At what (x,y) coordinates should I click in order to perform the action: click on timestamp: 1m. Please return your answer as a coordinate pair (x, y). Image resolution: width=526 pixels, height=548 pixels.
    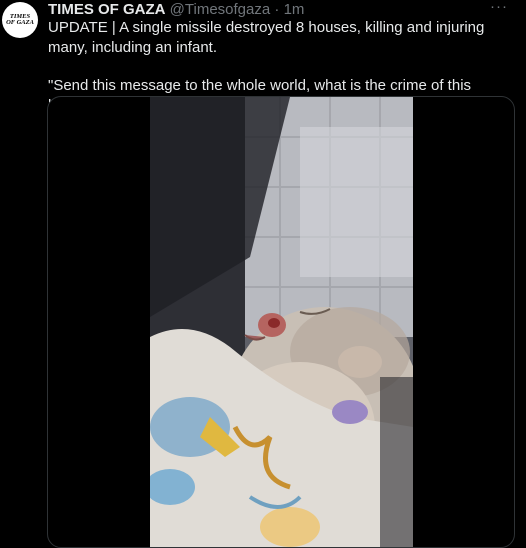
    Looking at the image, I should click on (294, 9).